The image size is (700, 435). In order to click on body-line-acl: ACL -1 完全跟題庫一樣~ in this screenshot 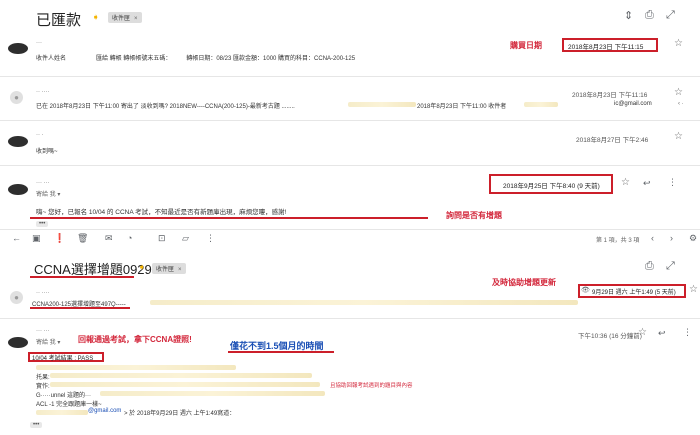, I will do `click(69, 405)`.